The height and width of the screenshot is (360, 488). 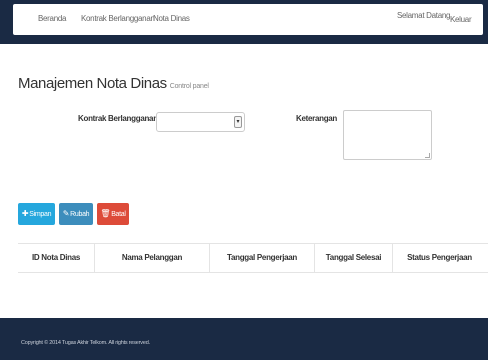 I want to click on ubah-button: ✎Rubah, so click(x=76, y=214).